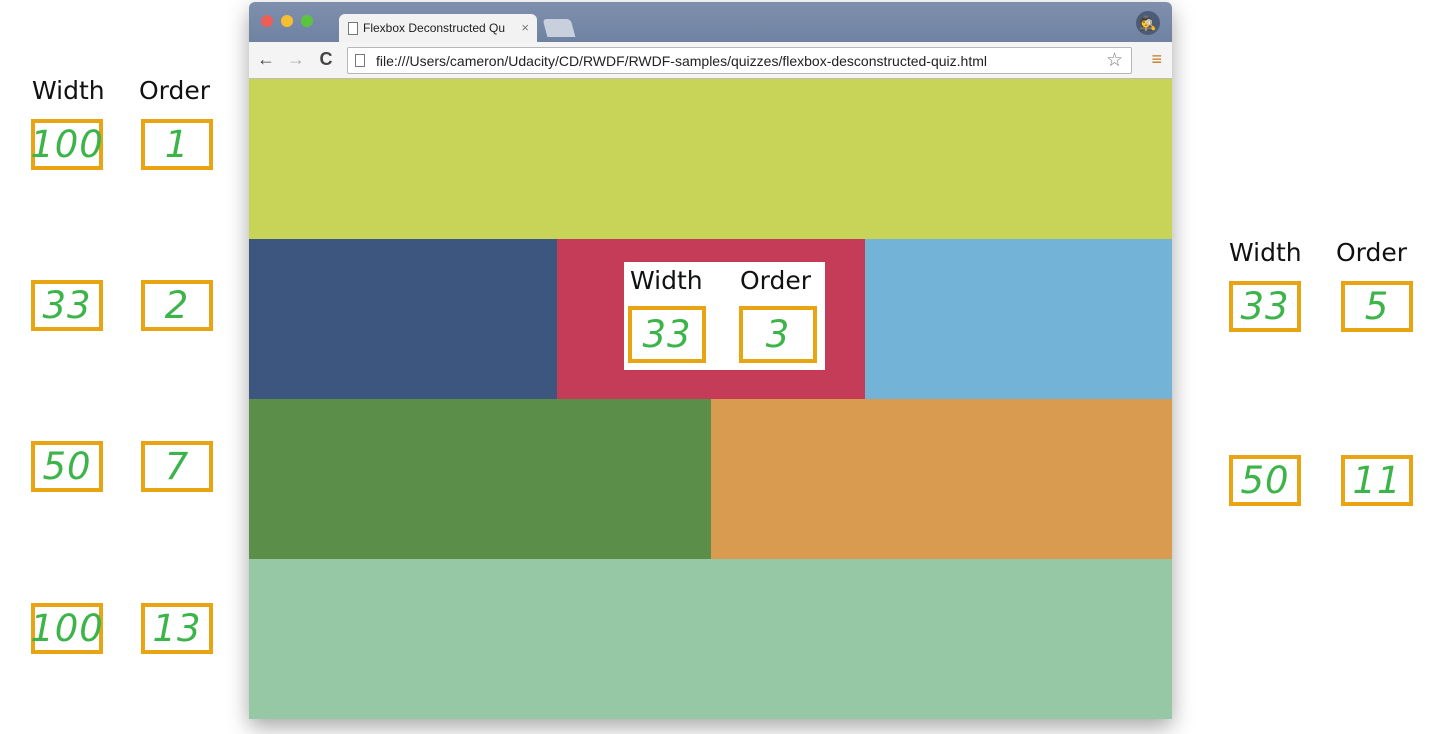 This screenshot has height=734, width=1436. Describe the element at coordinates (177, 305) in the screenshot. I see `order-value-row-2: 2` at that location.